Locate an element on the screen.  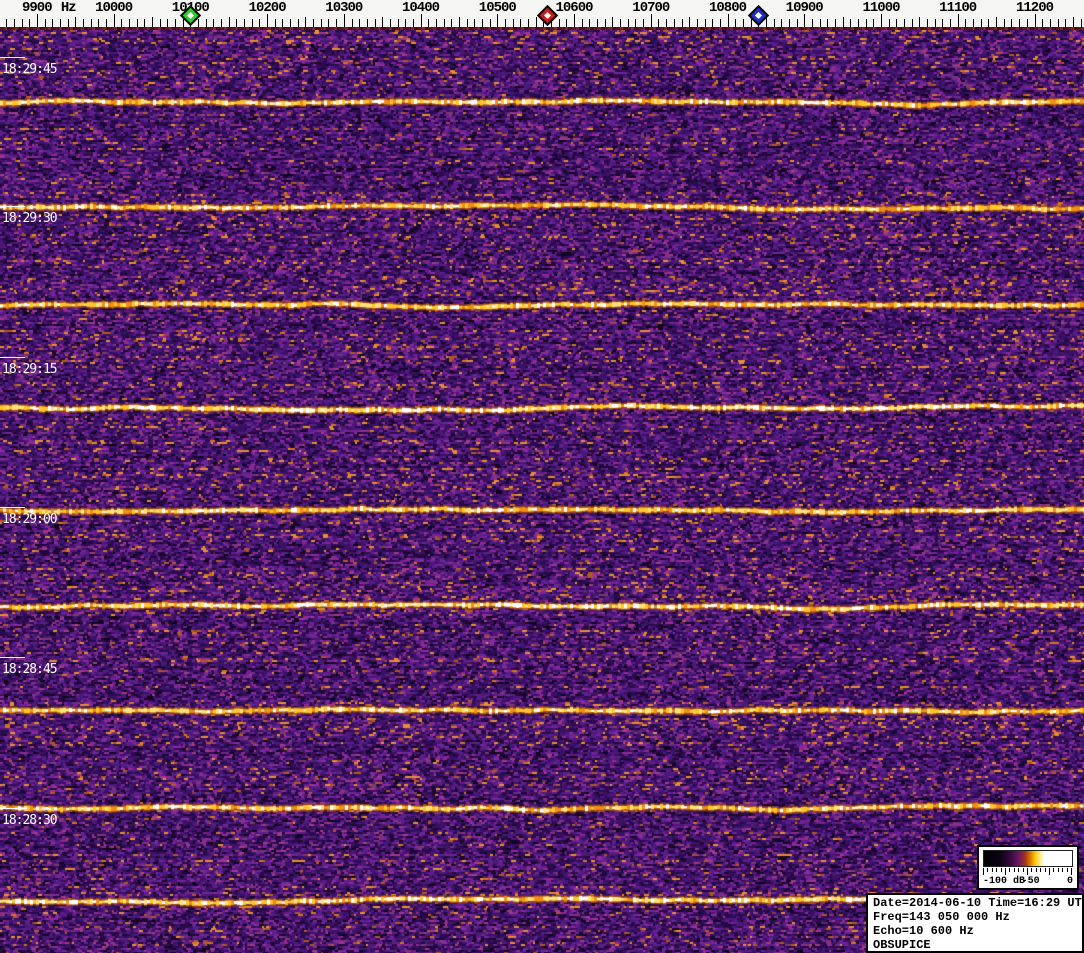
ruler-label: 10600 is located at coordinates (574, 8).